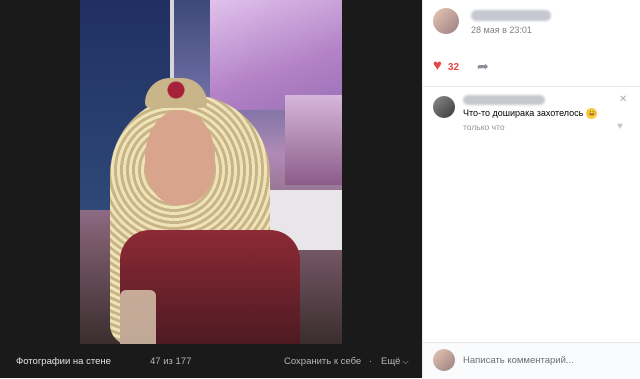 The width and height of the screenshot is (640, 379). Describe the element at coordinates (180, 157) in the screenshot. I see `photo-face` at that location.